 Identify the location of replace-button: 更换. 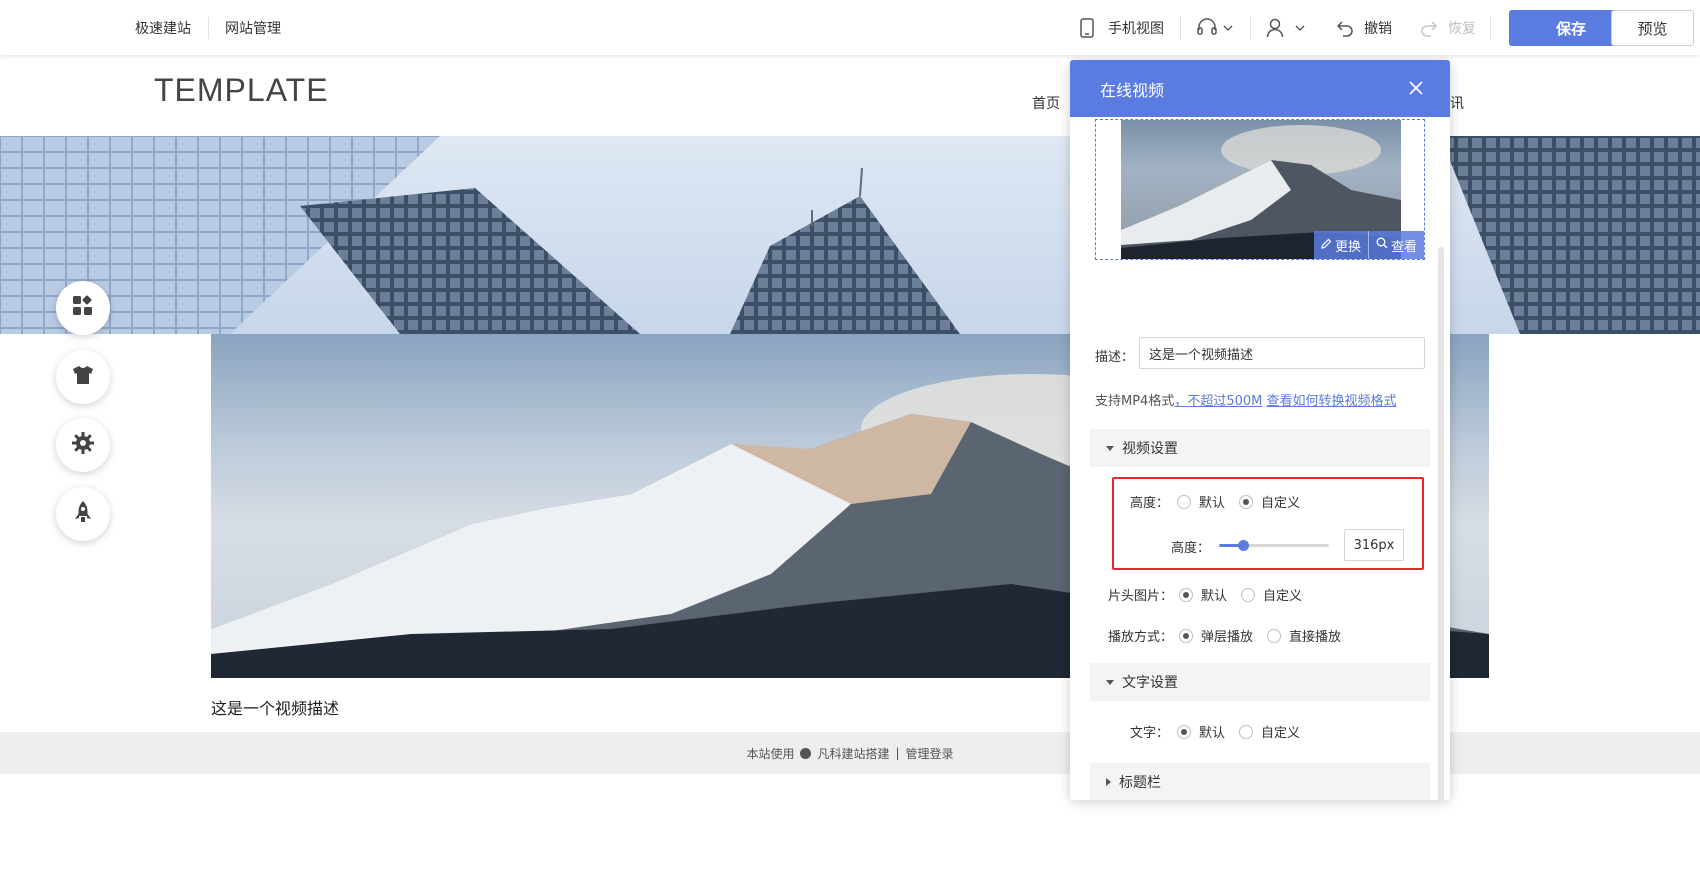
(1341, 245).